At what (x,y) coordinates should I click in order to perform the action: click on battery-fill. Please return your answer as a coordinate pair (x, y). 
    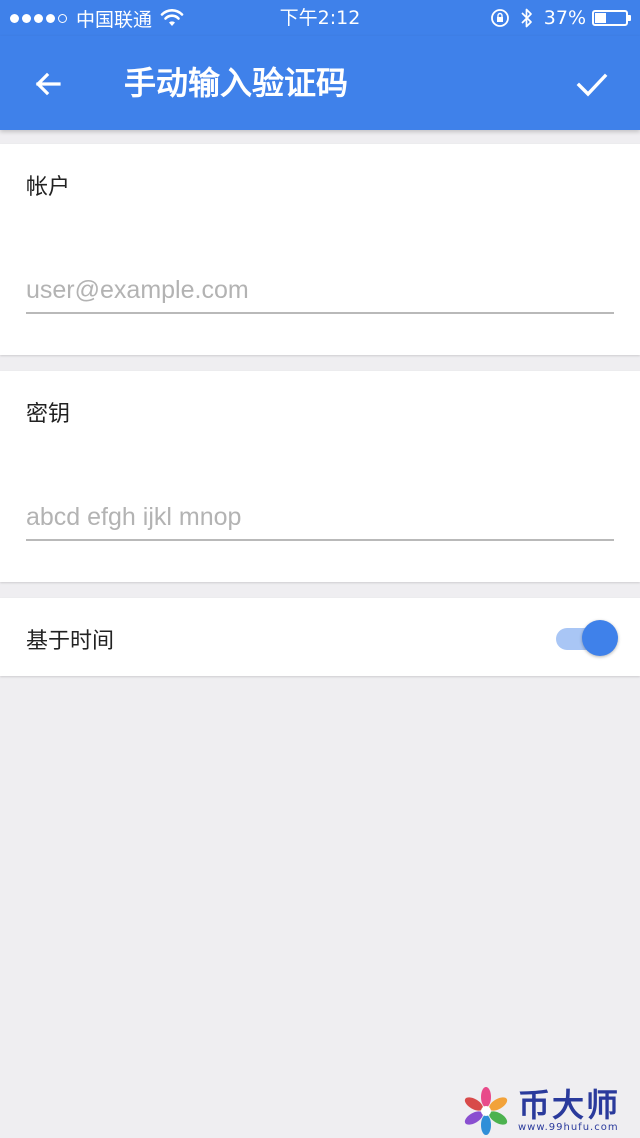
    Looking at the image, I should click on (600, 18).